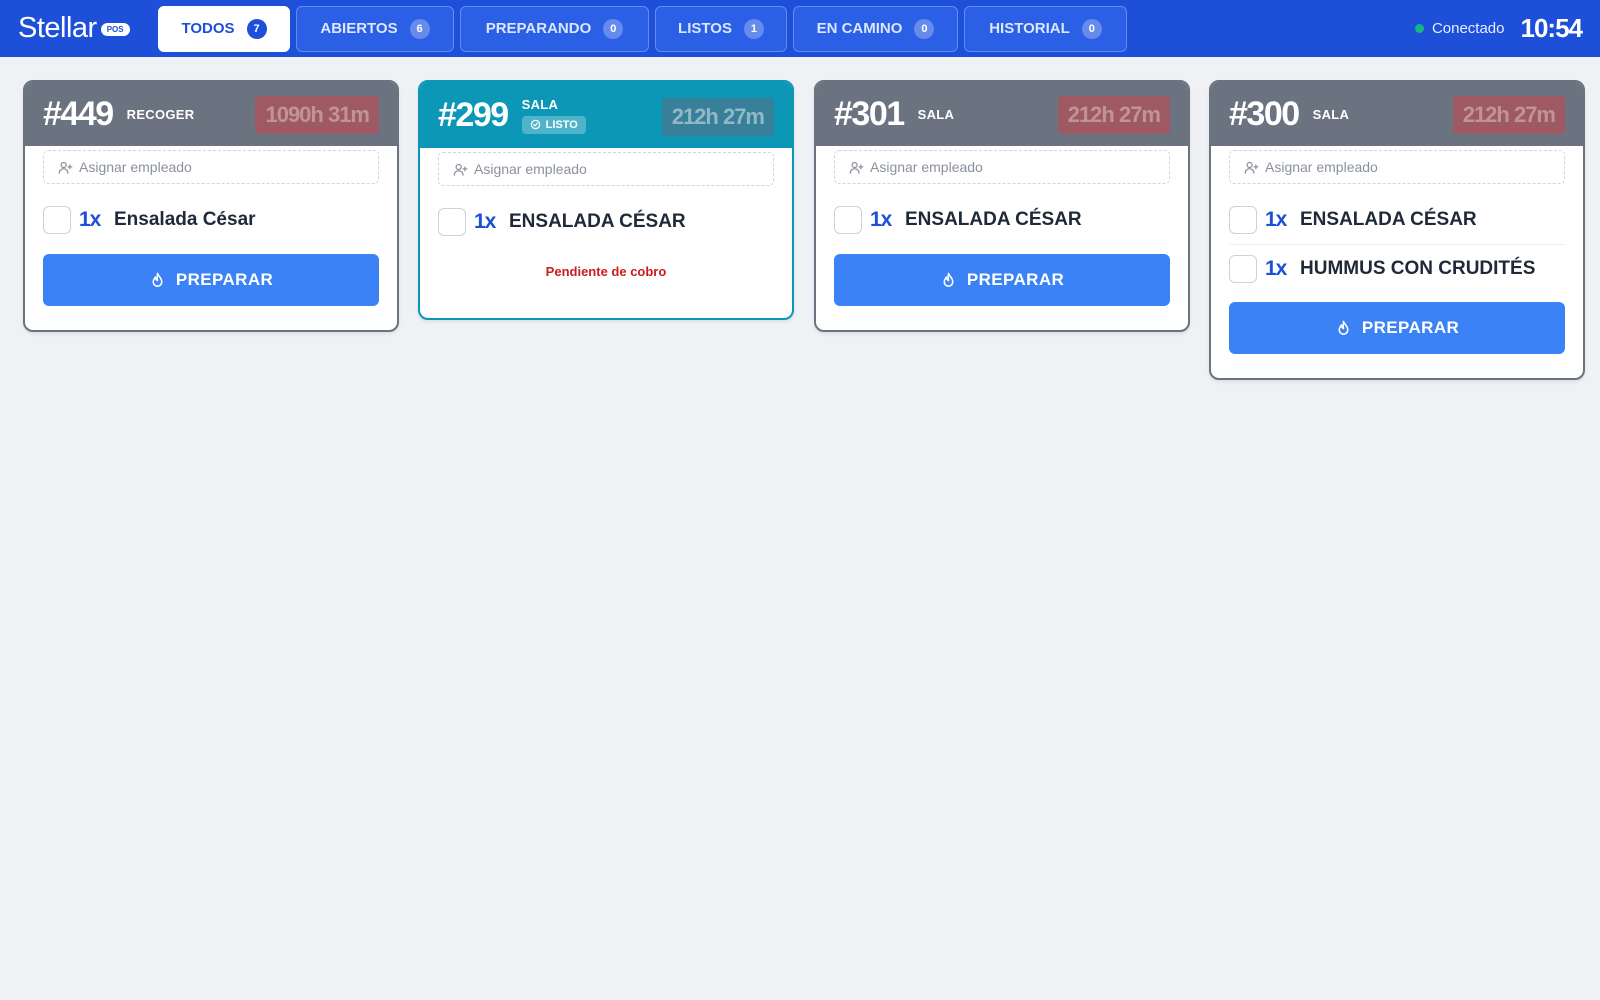 This screenshot has width=1600, height=1000. I want to click on tab-count: 1, so click(753, 28).